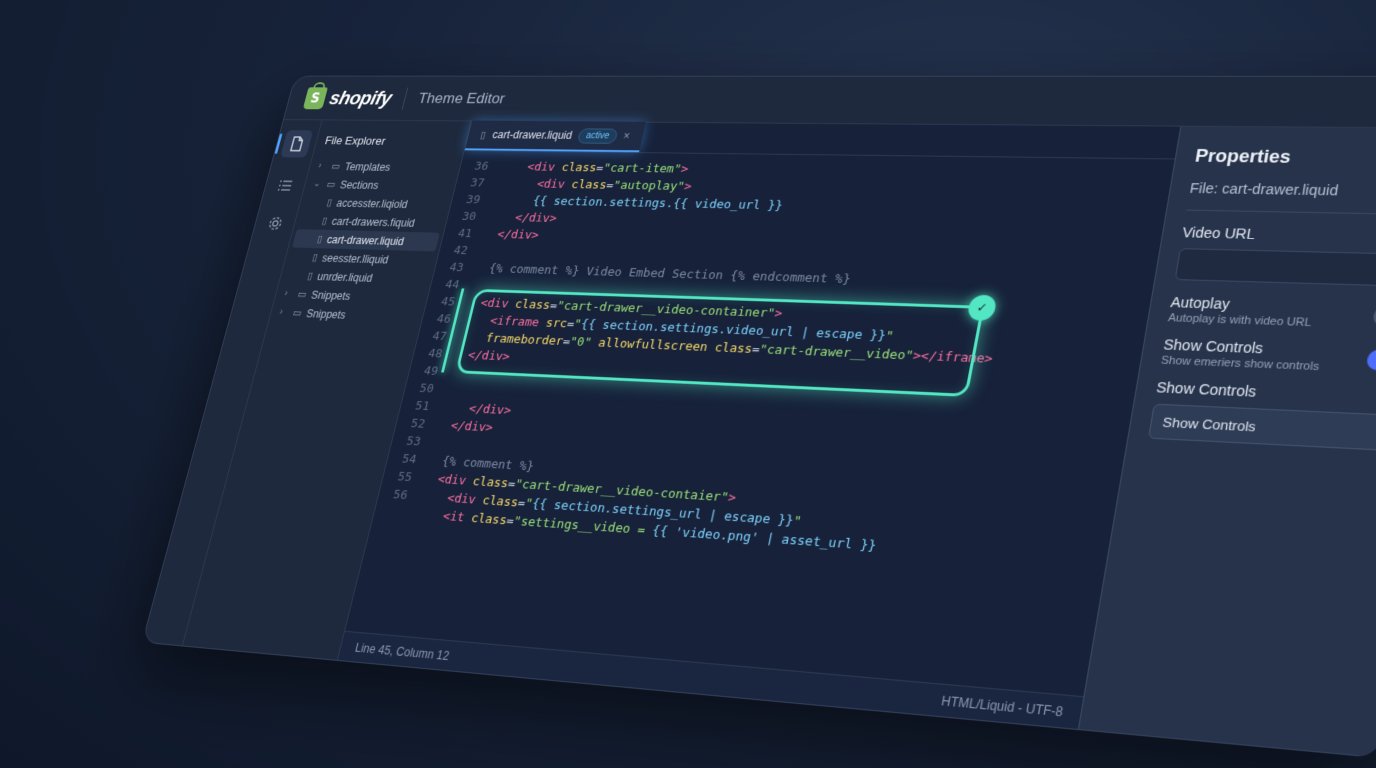 Image resolution: width=1376 pixels, height=768 pixels. Describe the element at coordinates (404, 477) in the screenshot. I see `line-number: 55` at that location.